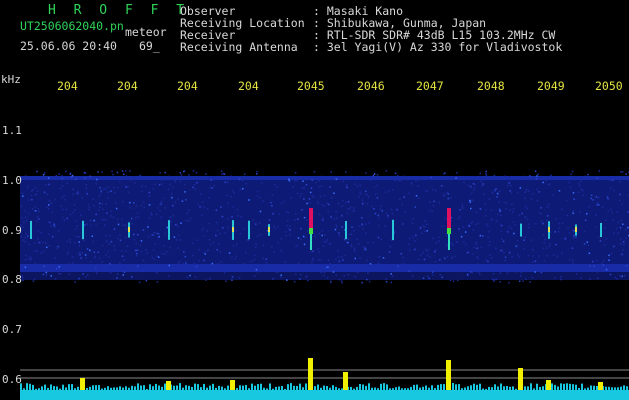 This screenshot has width=629, height=400. Describe the element at coordinates (72, 26) in the screenshot. I see `filename: UT2506062040.pn` at that location.